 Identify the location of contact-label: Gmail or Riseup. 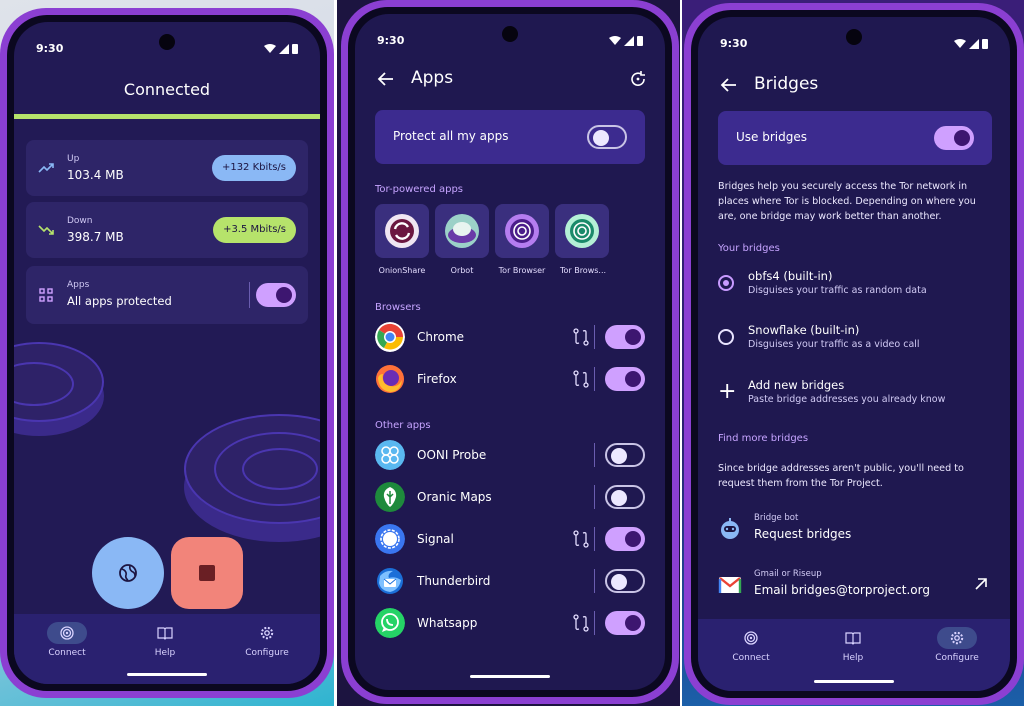
(788, 574).